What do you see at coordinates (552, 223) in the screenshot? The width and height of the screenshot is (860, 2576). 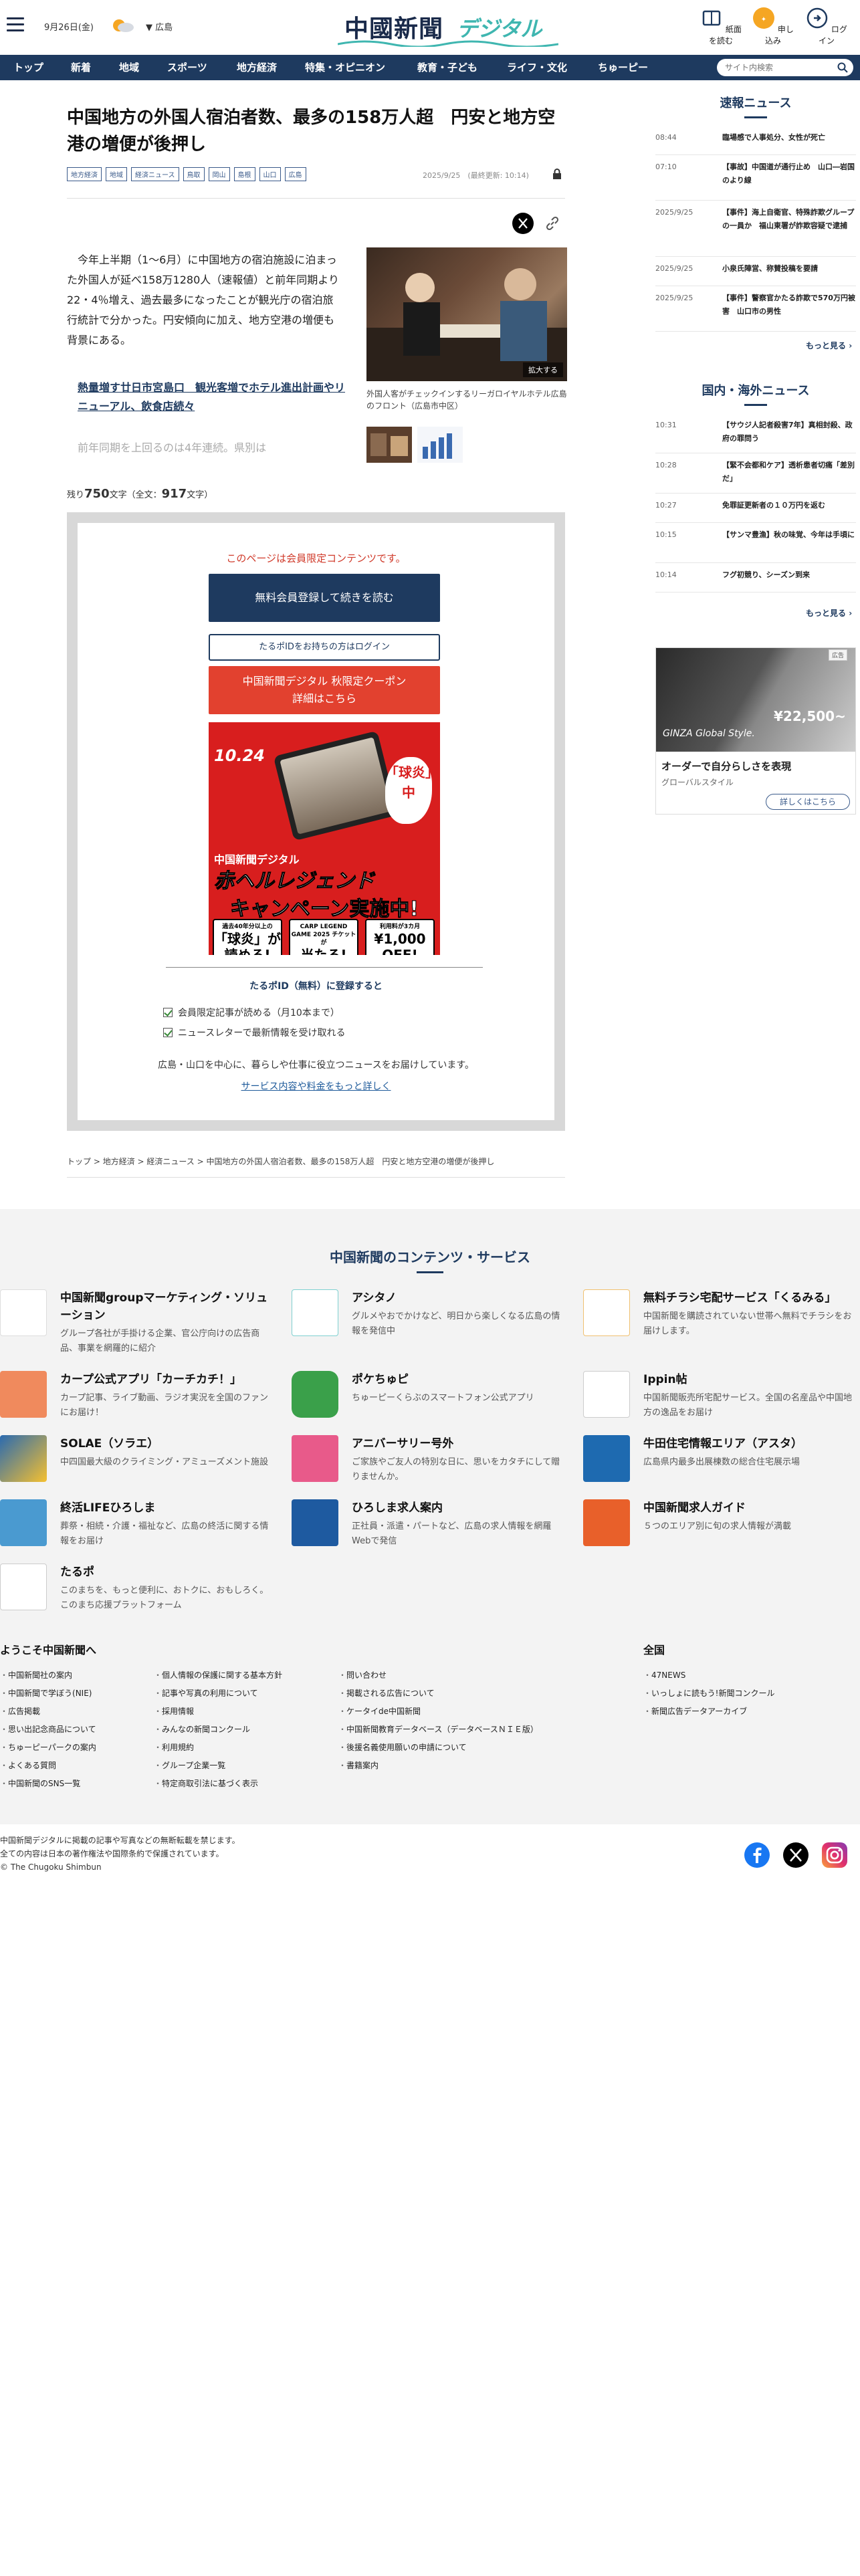 I see `link-icon` at bounding box center [552, 223].